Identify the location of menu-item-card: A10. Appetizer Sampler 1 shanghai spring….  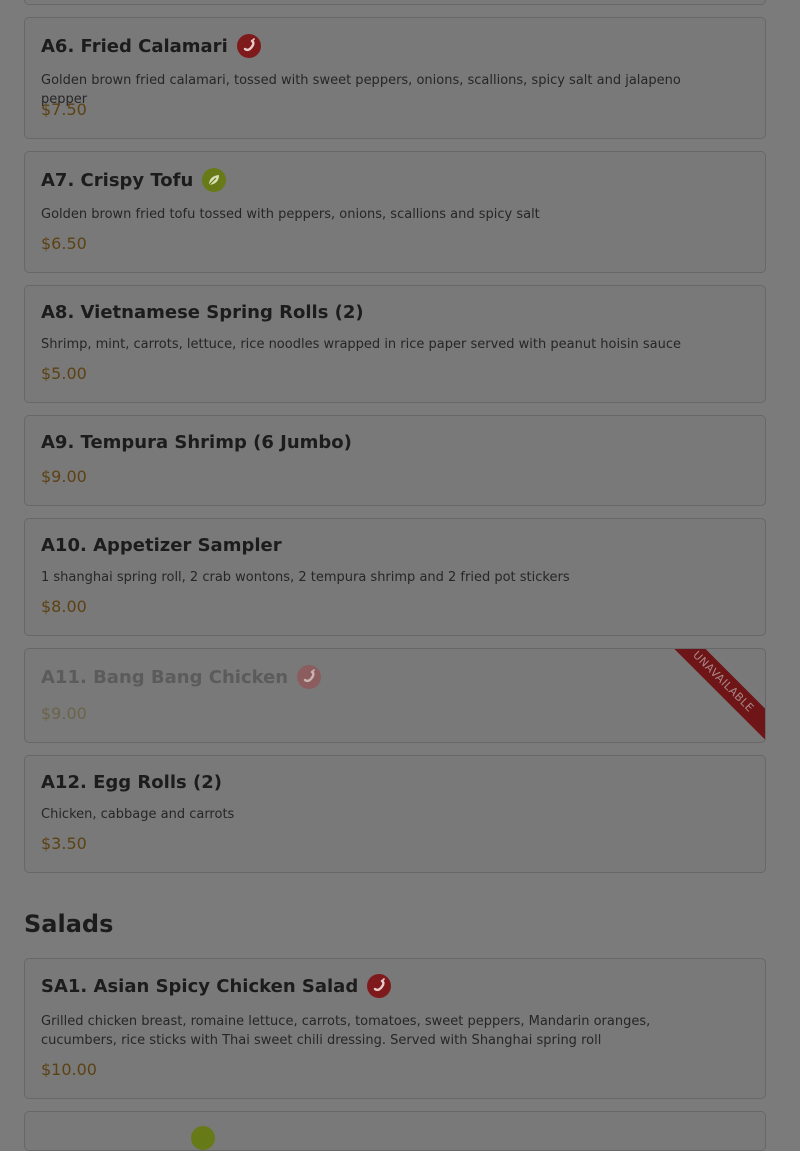
(395, 577).